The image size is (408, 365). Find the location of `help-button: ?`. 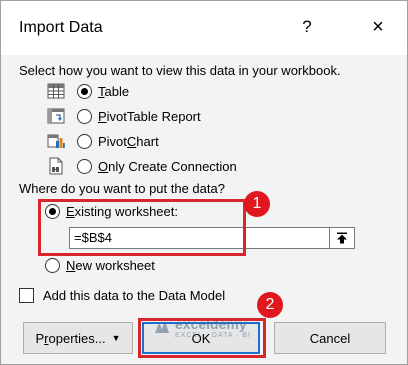

help-button: ? is located at coordinates (307, 28).